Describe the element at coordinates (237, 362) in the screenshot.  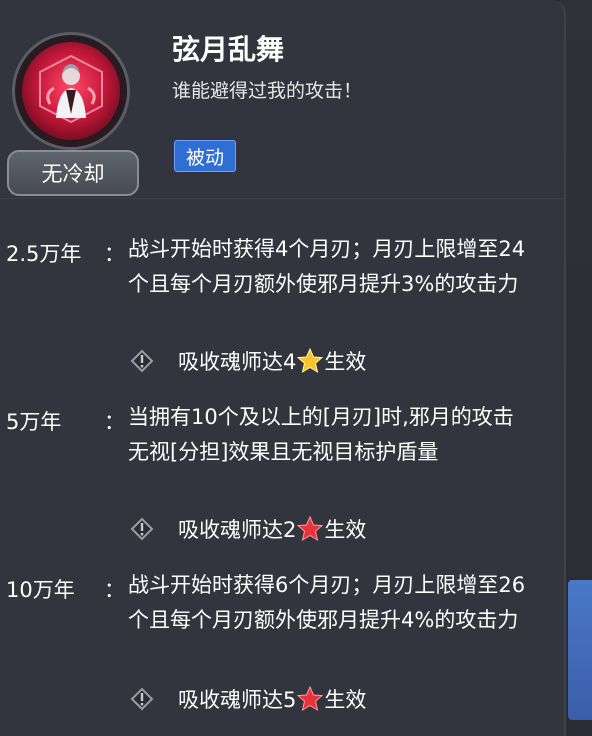
I see `requirement-text: 吸收魂师达4` at that location.